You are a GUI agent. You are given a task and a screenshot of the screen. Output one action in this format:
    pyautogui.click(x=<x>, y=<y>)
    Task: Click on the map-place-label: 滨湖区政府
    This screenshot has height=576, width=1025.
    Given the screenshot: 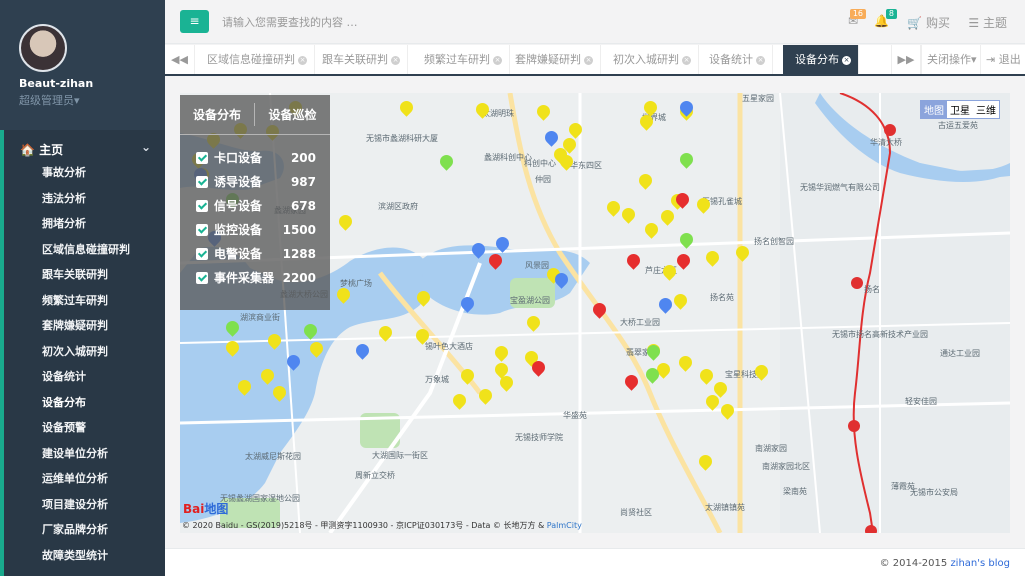 What is the action you would take?
    pyautogui.click(x=398, y=206)
    